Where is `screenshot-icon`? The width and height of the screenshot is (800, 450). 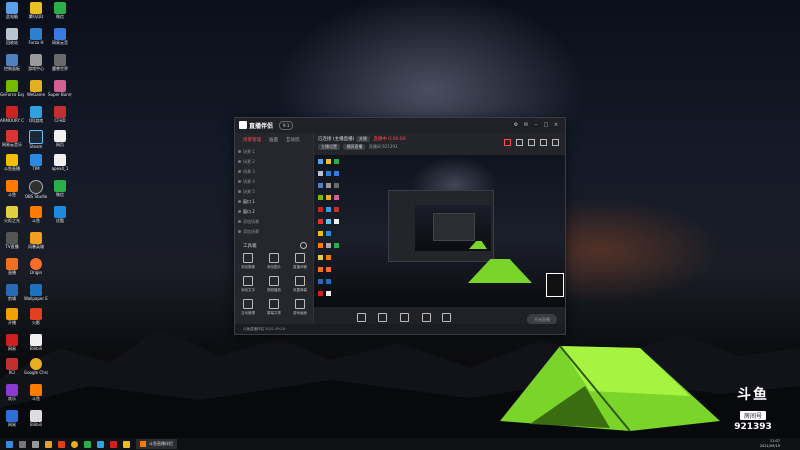 screenshot-icon is located at coordinates (531, 142).